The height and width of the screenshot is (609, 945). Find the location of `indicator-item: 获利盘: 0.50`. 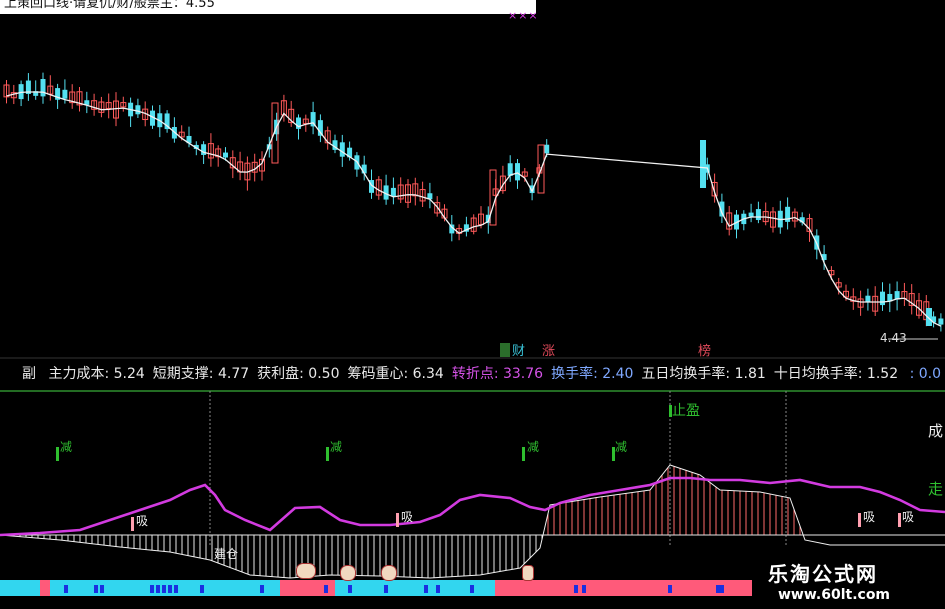

indicator-item: 获利盘: 0.50 is located at coordinates (298, 374).